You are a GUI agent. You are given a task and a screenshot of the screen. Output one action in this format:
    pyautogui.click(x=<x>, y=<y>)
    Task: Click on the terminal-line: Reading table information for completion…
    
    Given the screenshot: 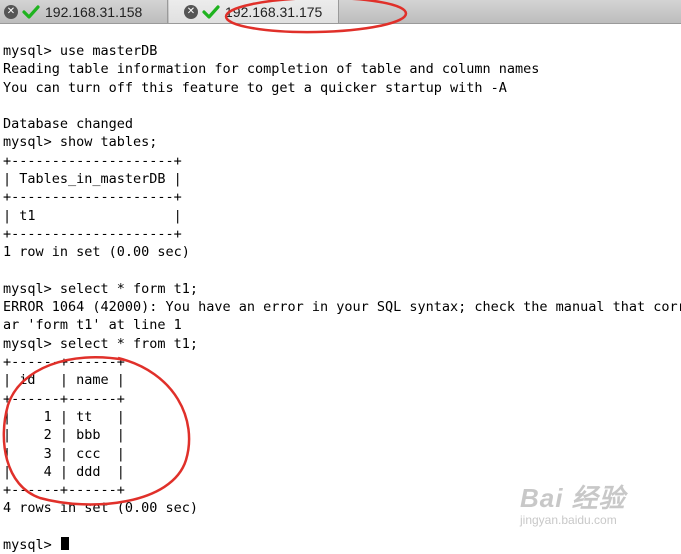 What is the action you would take?
    pyautogui.click(x=271, y=69)
    